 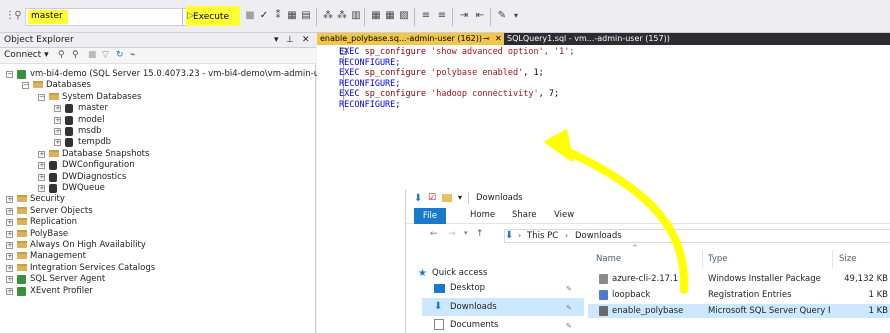 I want to click on address-bar: ⬇ › This PC › Downloads, so click(x=697, y=236).